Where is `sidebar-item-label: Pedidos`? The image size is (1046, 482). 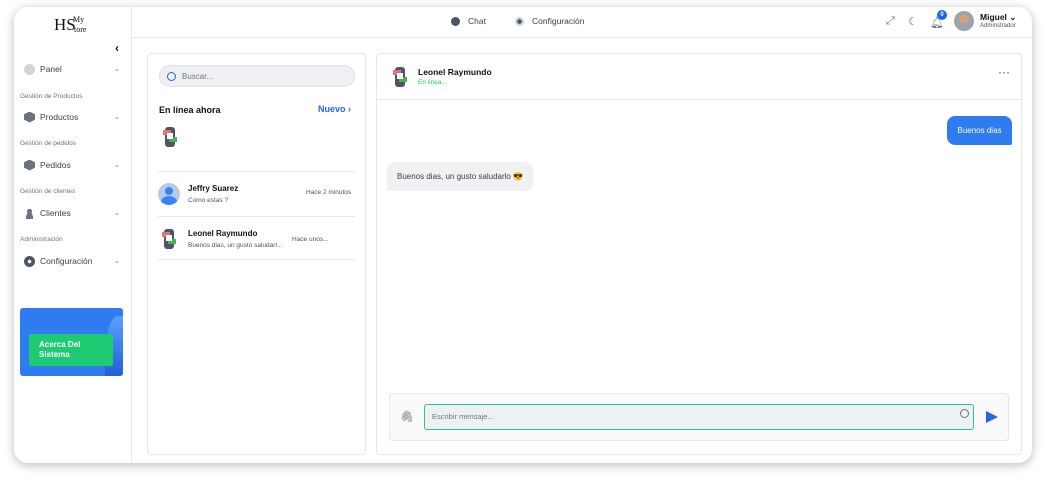
sidebar-item-label: Pedidos is located at coordinates (55, 165).